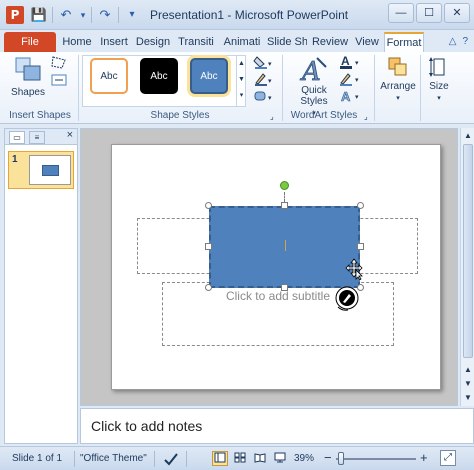  What do you see at coordinates (114, 42) in the screenshot?
I see `tab-insert: Insert` at bounding box center [114, 42].